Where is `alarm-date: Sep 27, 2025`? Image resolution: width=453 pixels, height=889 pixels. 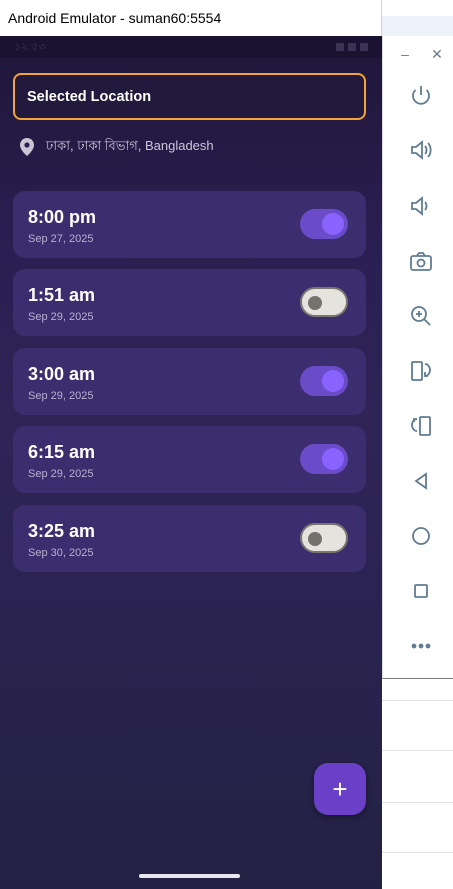
alarm-date: Sep 27, 2025 is located at coordinates (61, 239).